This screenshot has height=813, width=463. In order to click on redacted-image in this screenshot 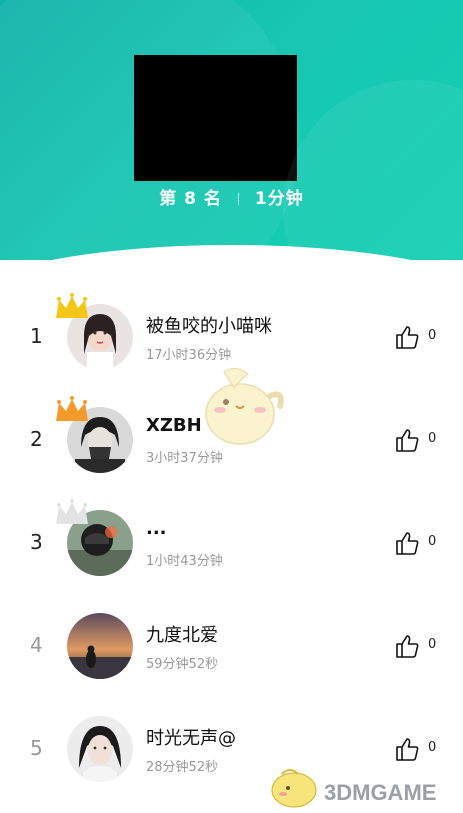, I will do `click(215, 118)`.